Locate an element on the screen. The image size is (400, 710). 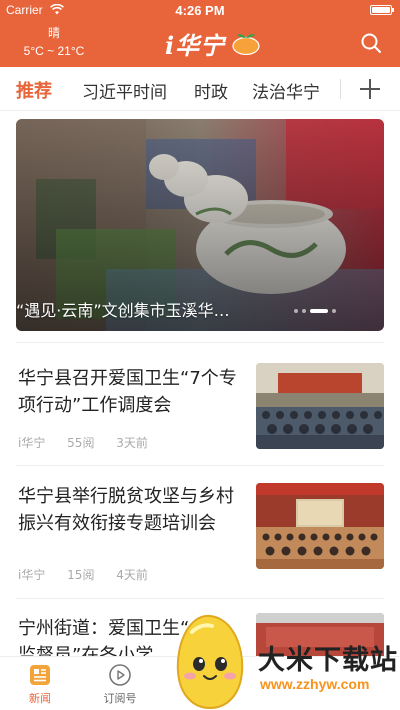
watermark: 大米下载站 www.zzhyw.com is located at coordinates (286, 661).